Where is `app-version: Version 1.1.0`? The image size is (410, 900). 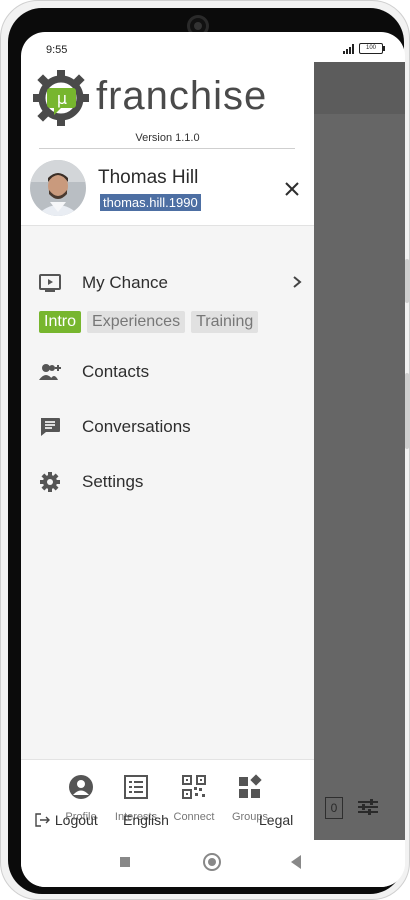
app-version: Version 1.1.0 is located at coordinates (167, 138).